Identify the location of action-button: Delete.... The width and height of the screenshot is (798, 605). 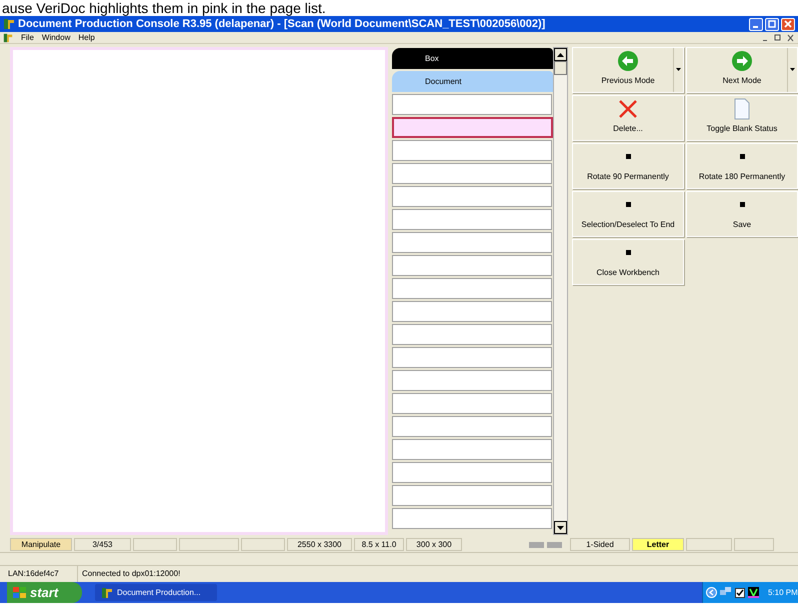
(628, 118).